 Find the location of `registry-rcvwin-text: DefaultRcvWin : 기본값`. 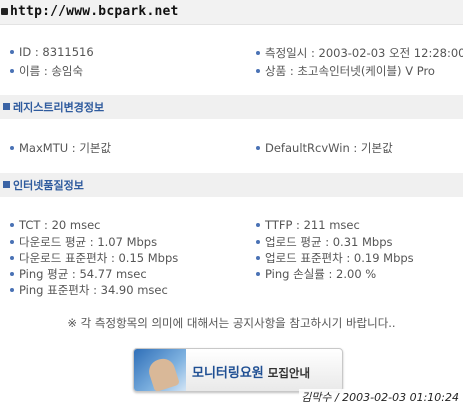

registry-rcvwin-text: DefaultRcvWin : 기본값 is located at coordinates (329, 148).